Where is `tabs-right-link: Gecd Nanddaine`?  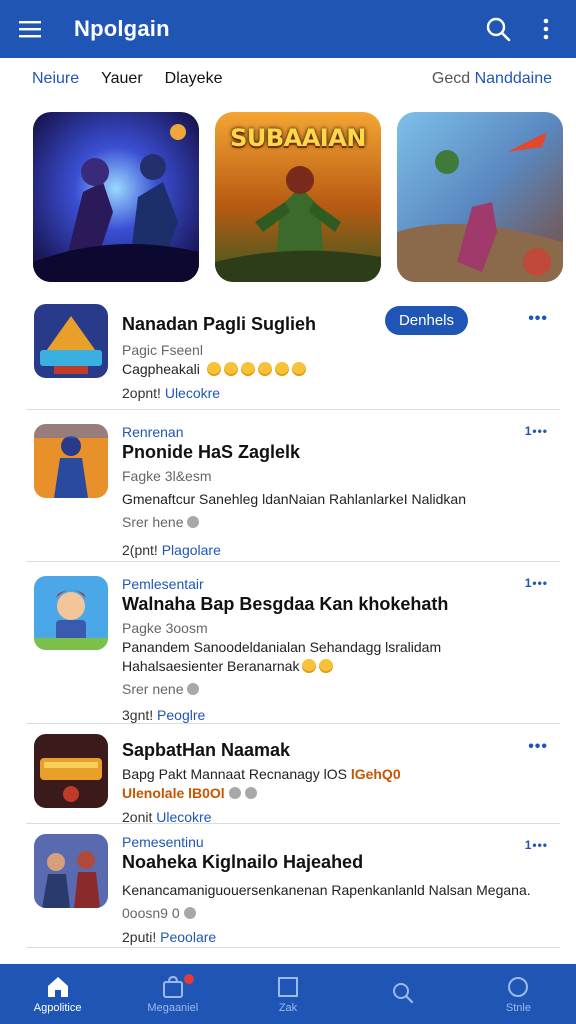 tabs-right-link: Gecd Nanddaine is located at coordinates (492, 79).